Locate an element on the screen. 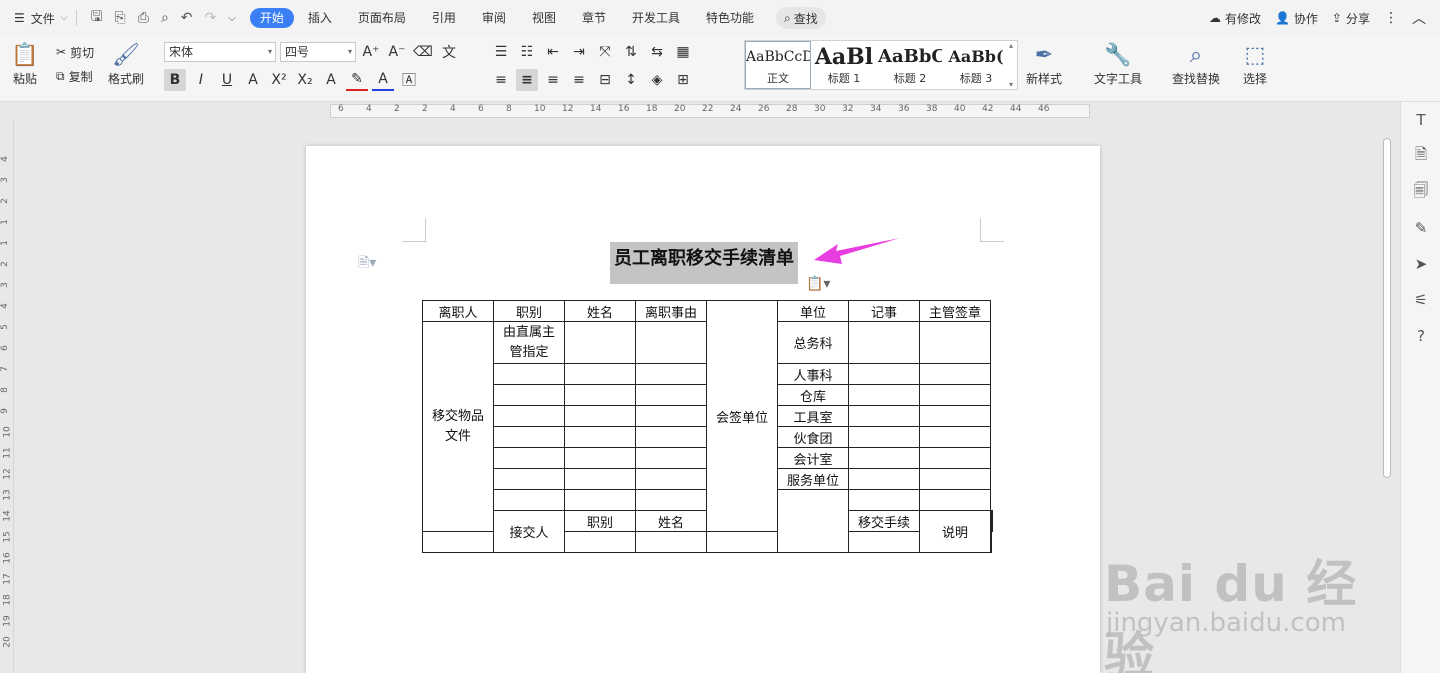 The image size is (1440, 673). table-cell: 记事 is located at coordinates (884, 311).